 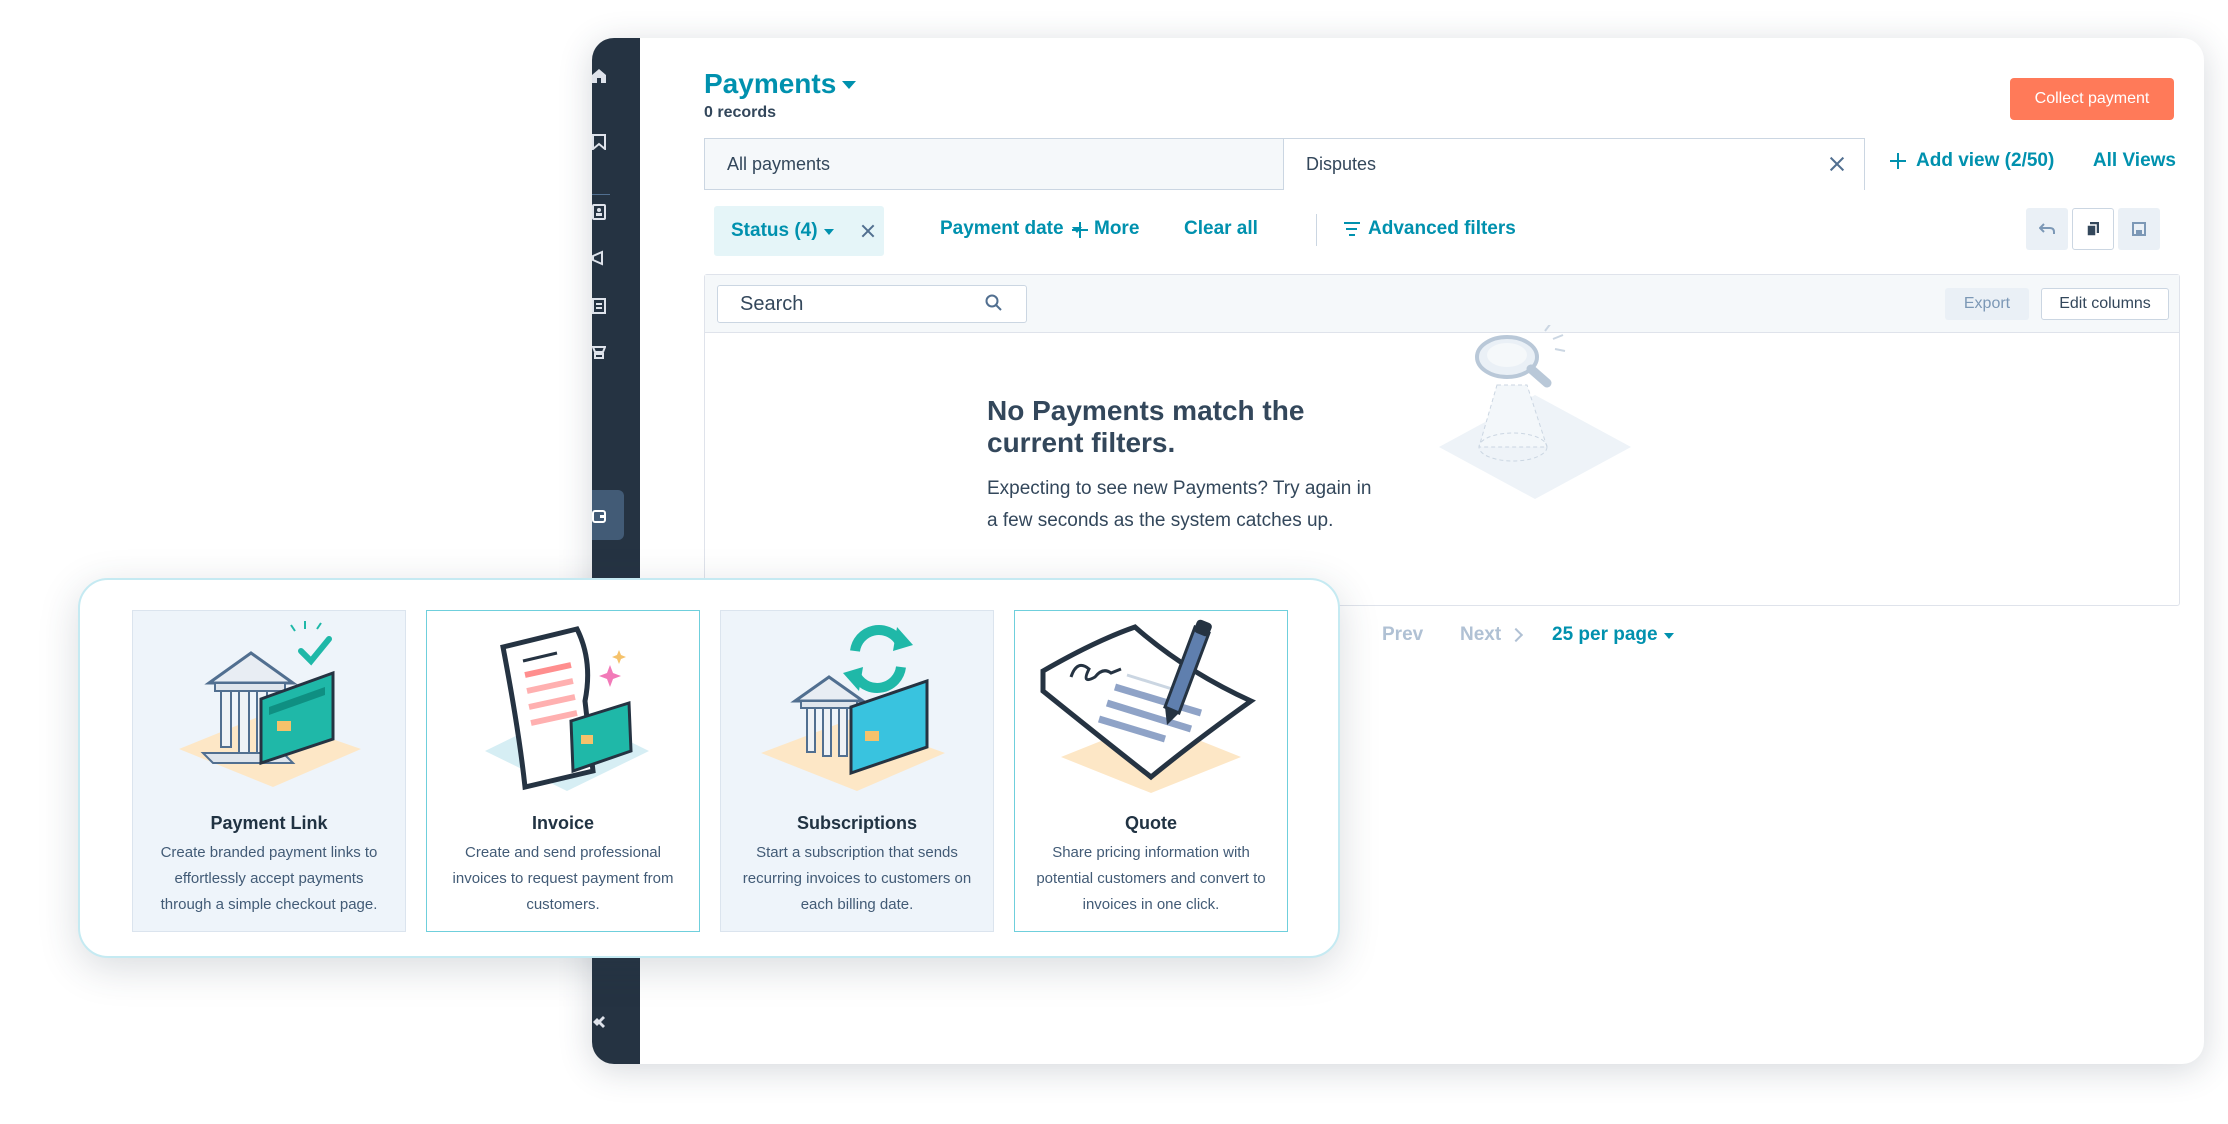 What do you see at coordinates (601, 194) in the screenshot?
I see `sidebar-divider` at bounding box center [601, 194].